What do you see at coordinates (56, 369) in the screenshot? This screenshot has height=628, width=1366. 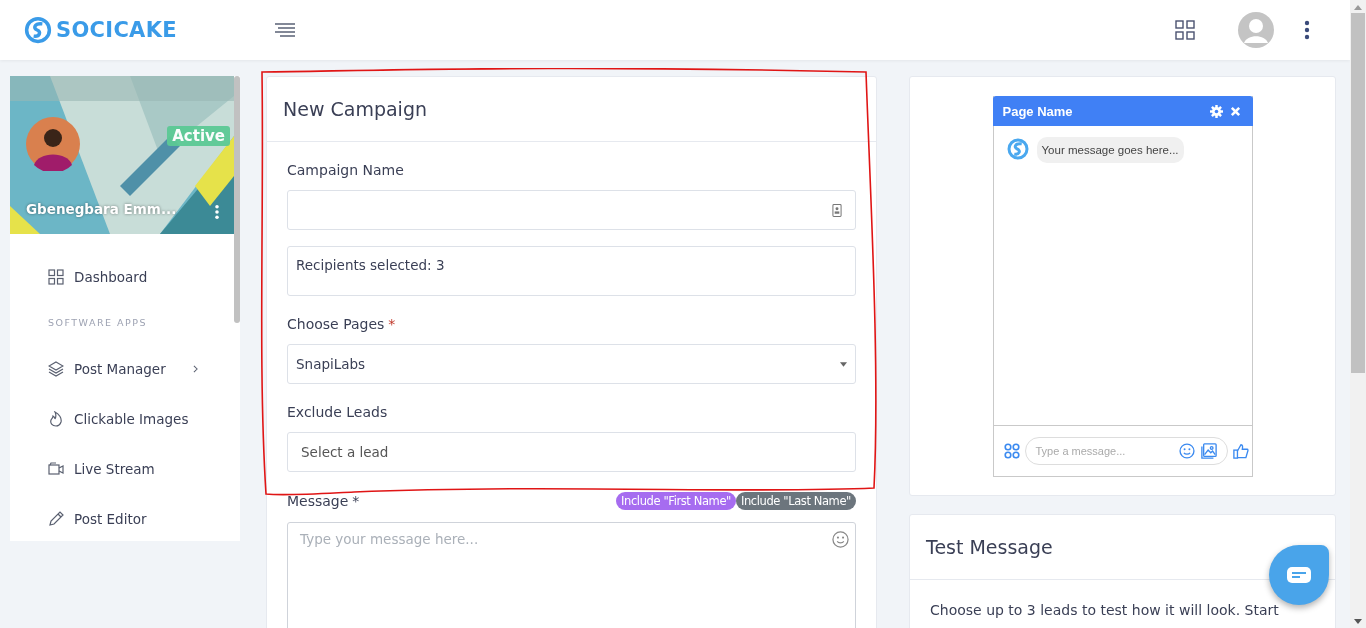 I see `layers-icon` at bounding box center [56, 369].